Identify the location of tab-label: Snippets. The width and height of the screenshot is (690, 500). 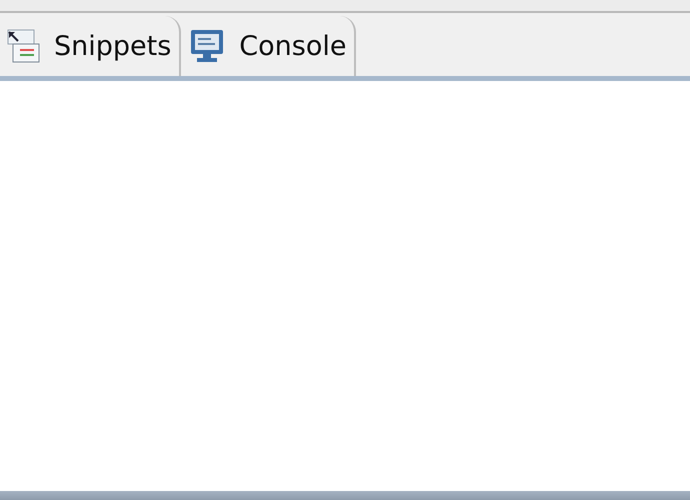
(113, 46).